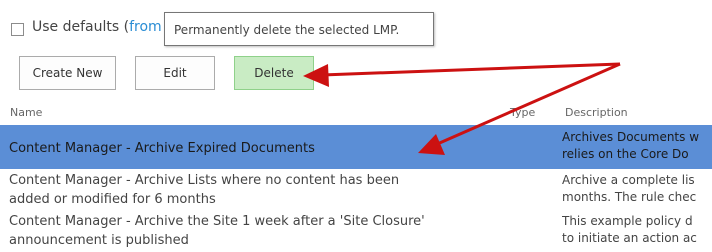 This screenshot has height=252, width=712. I want to click on use-defaults-text: Use defaults (, so click(81, 27).